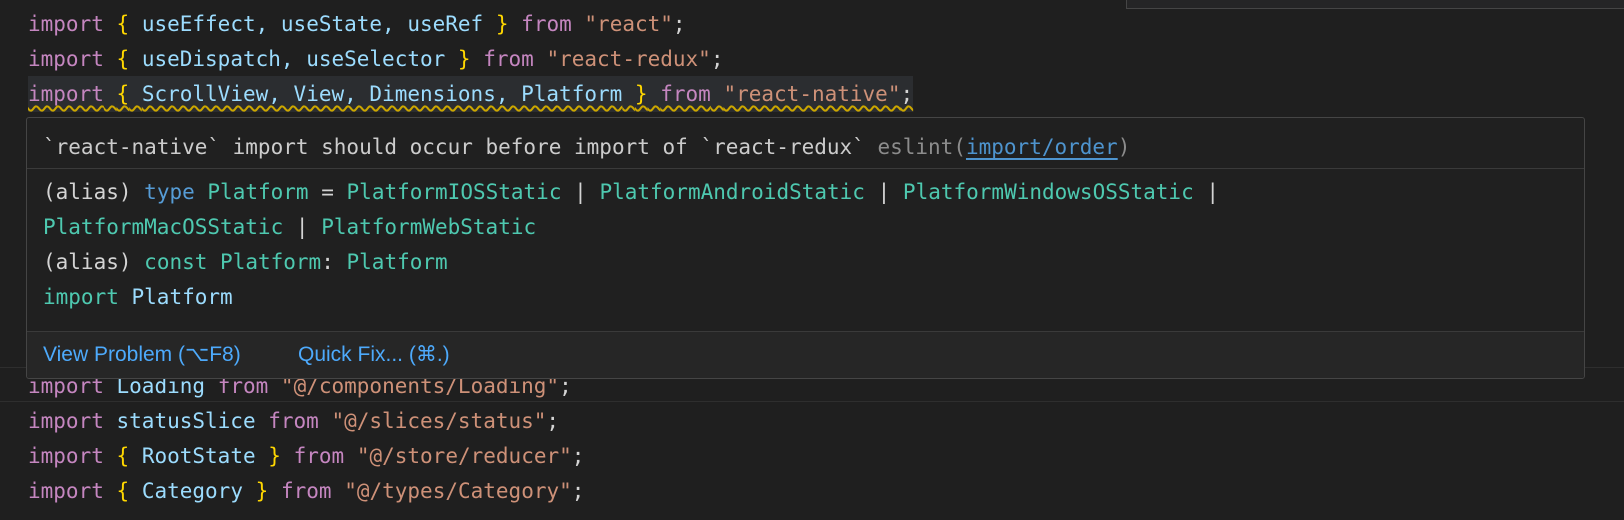  What do you see at coordinates (327, 192) in the screenshot?
I see `equals: =` at bounding box center [327, 192].